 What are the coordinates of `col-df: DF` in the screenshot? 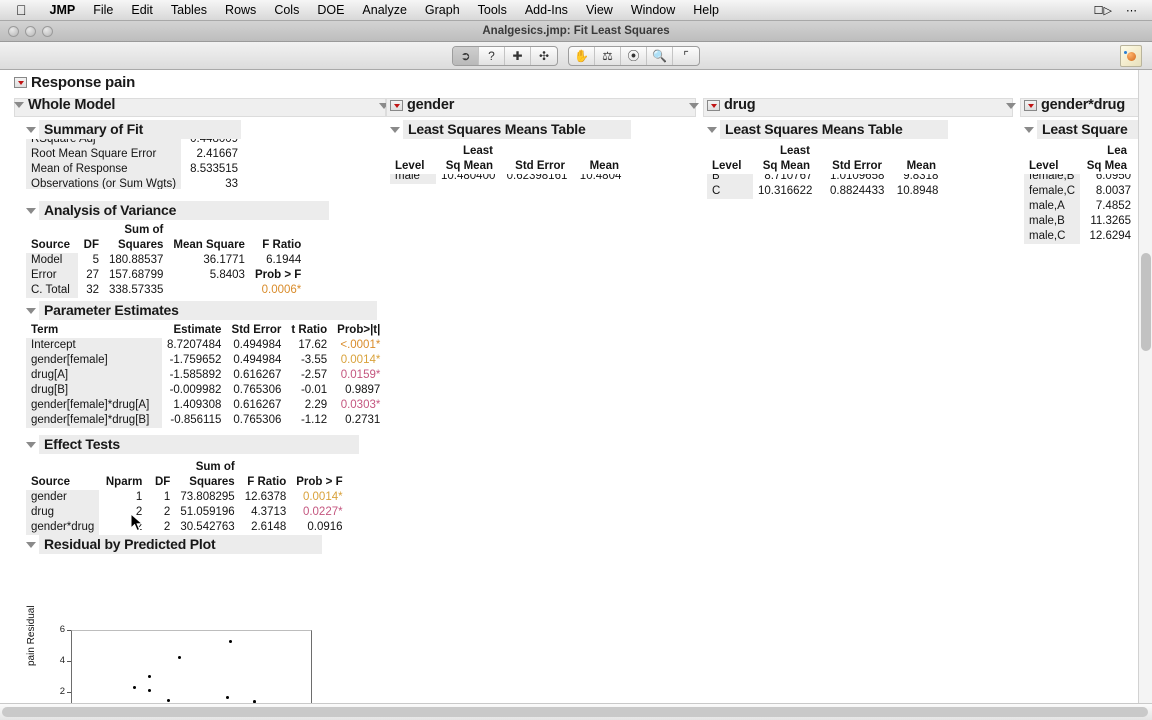 It's located at (91, 245).